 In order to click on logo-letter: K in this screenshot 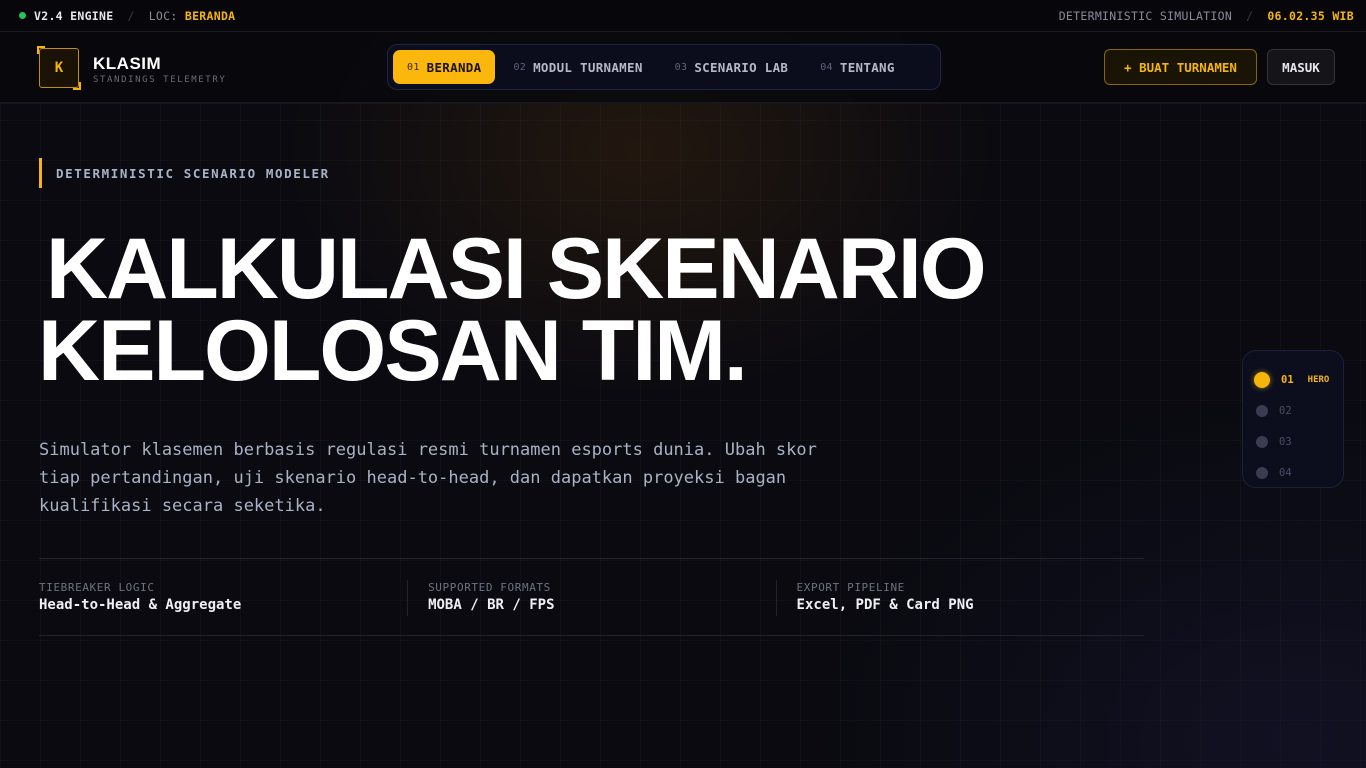, I will do `click(59, 68)`.